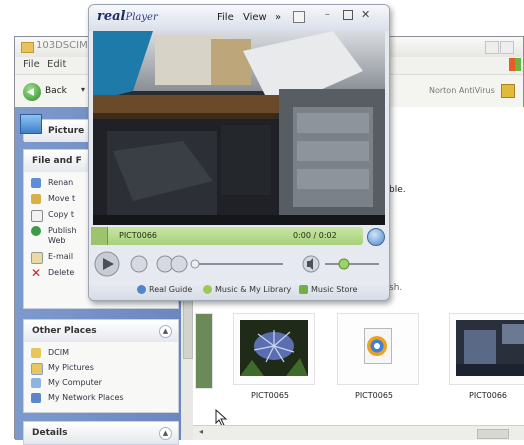 This screenshot has width=524, height=445. What do you see at coordinates (348, 15) in the screenshot?
I see `rp-maximize-button` at bounding box center [348, 15].